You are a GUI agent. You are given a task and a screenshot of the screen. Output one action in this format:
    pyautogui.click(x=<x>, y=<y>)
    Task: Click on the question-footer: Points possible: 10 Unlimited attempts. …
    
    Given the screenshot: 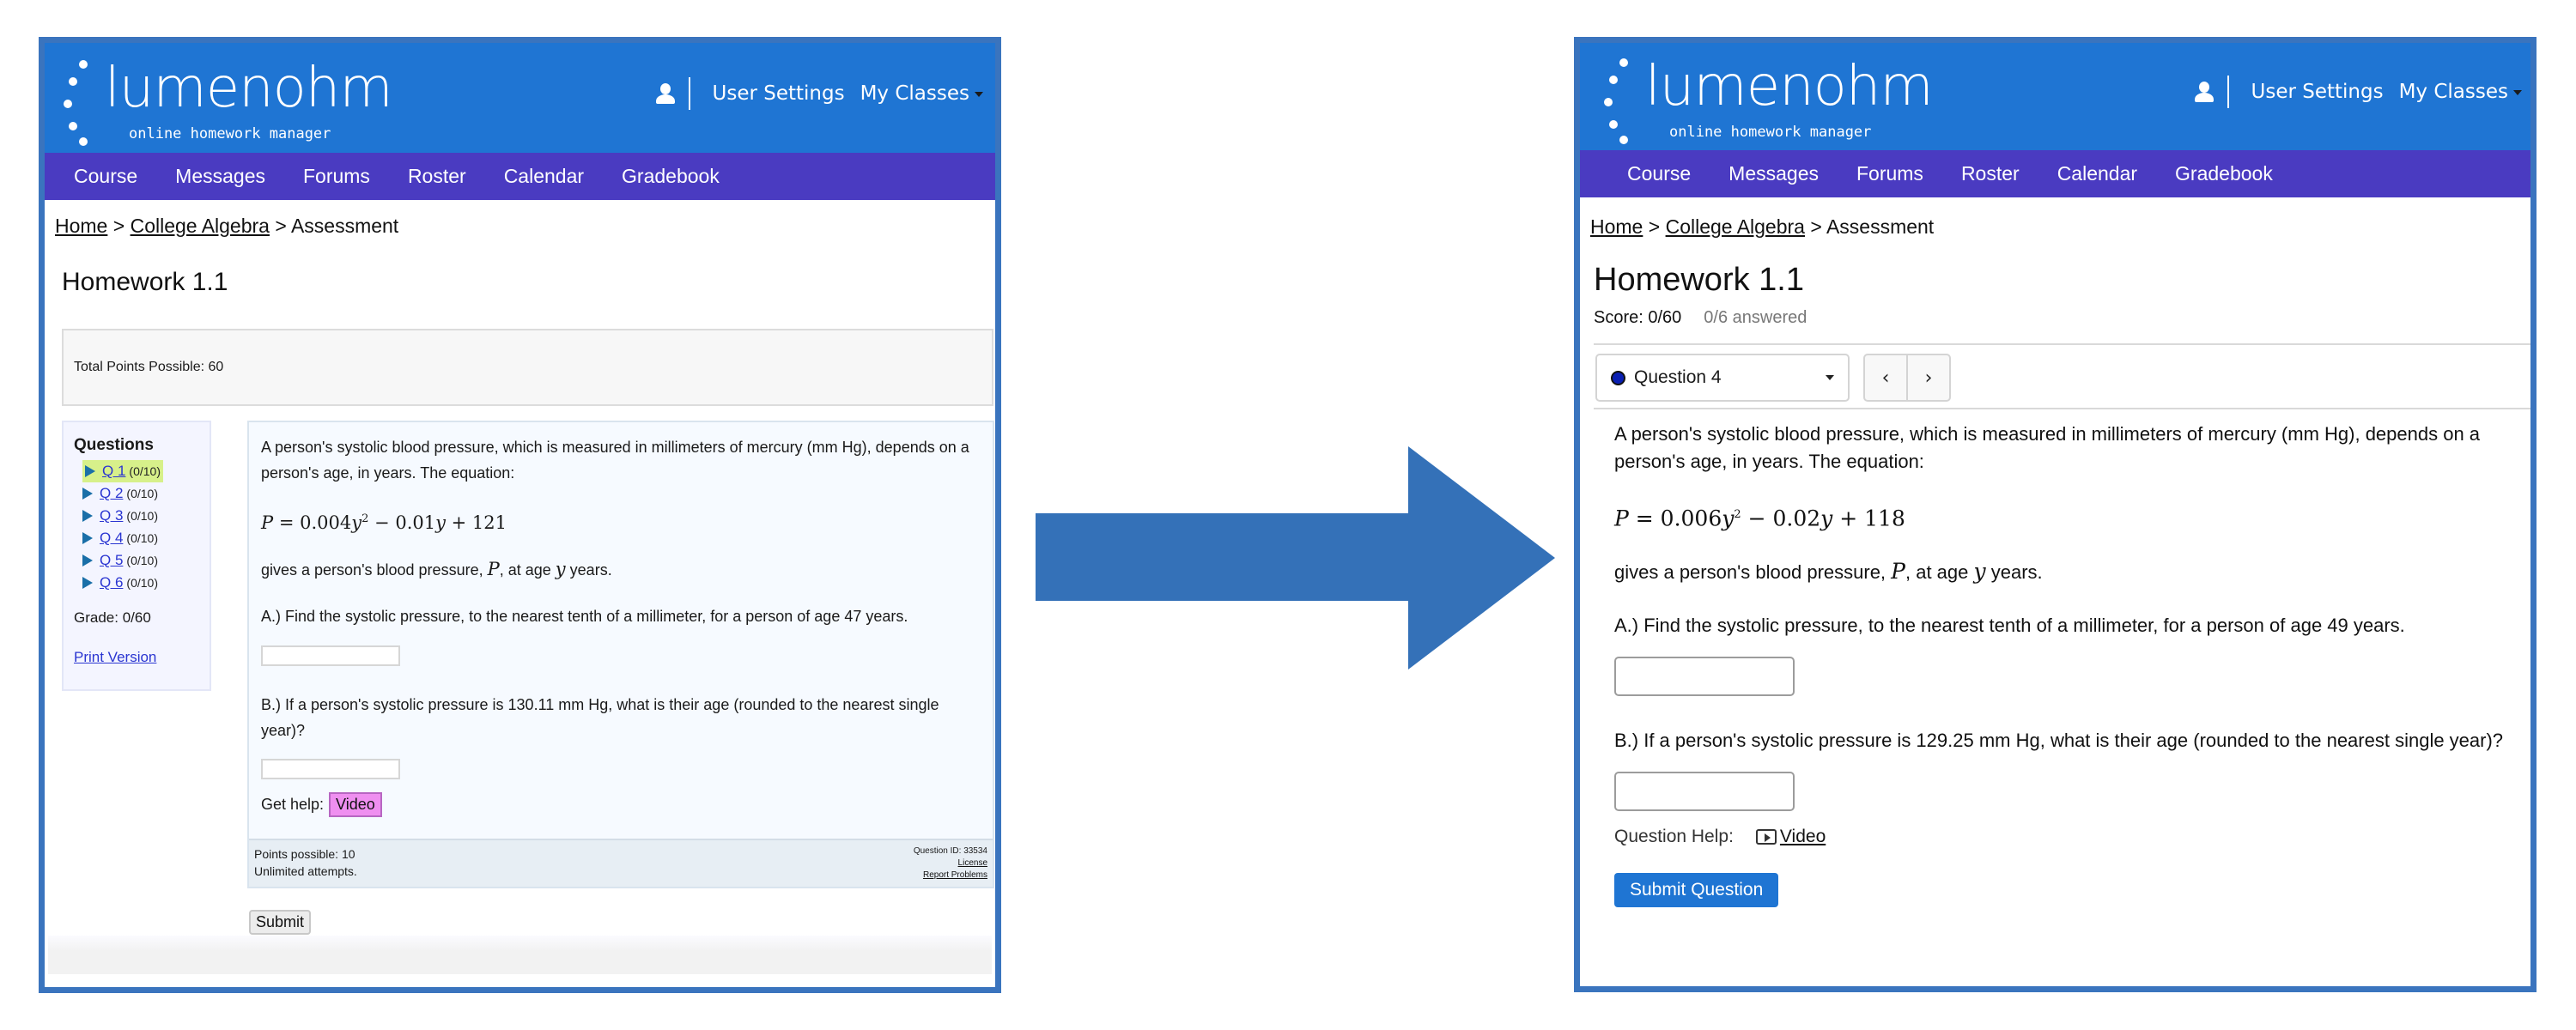 What is the action you would take?
    pyautogui.click(x=621, y=863)
    